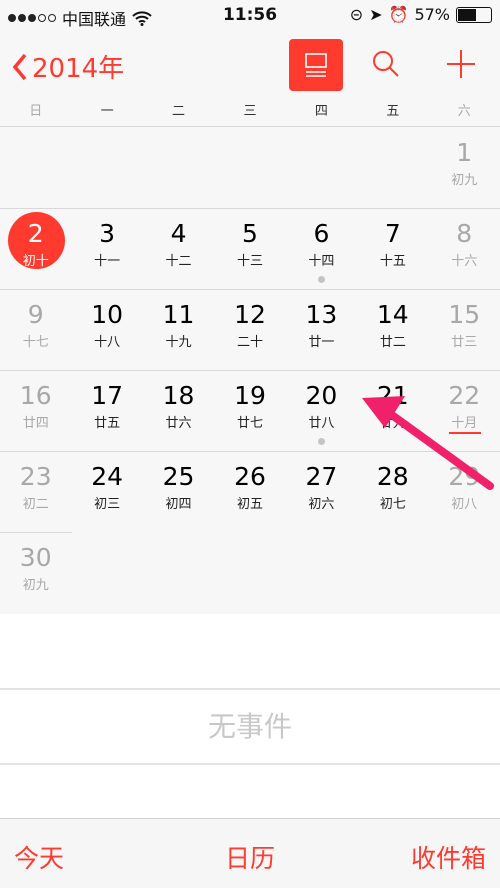 The width and height of the screenshot is (500, 888). Describe the element at coordinates (19, 66) in the screenshot. I see `chevron-left-icon` at that location.